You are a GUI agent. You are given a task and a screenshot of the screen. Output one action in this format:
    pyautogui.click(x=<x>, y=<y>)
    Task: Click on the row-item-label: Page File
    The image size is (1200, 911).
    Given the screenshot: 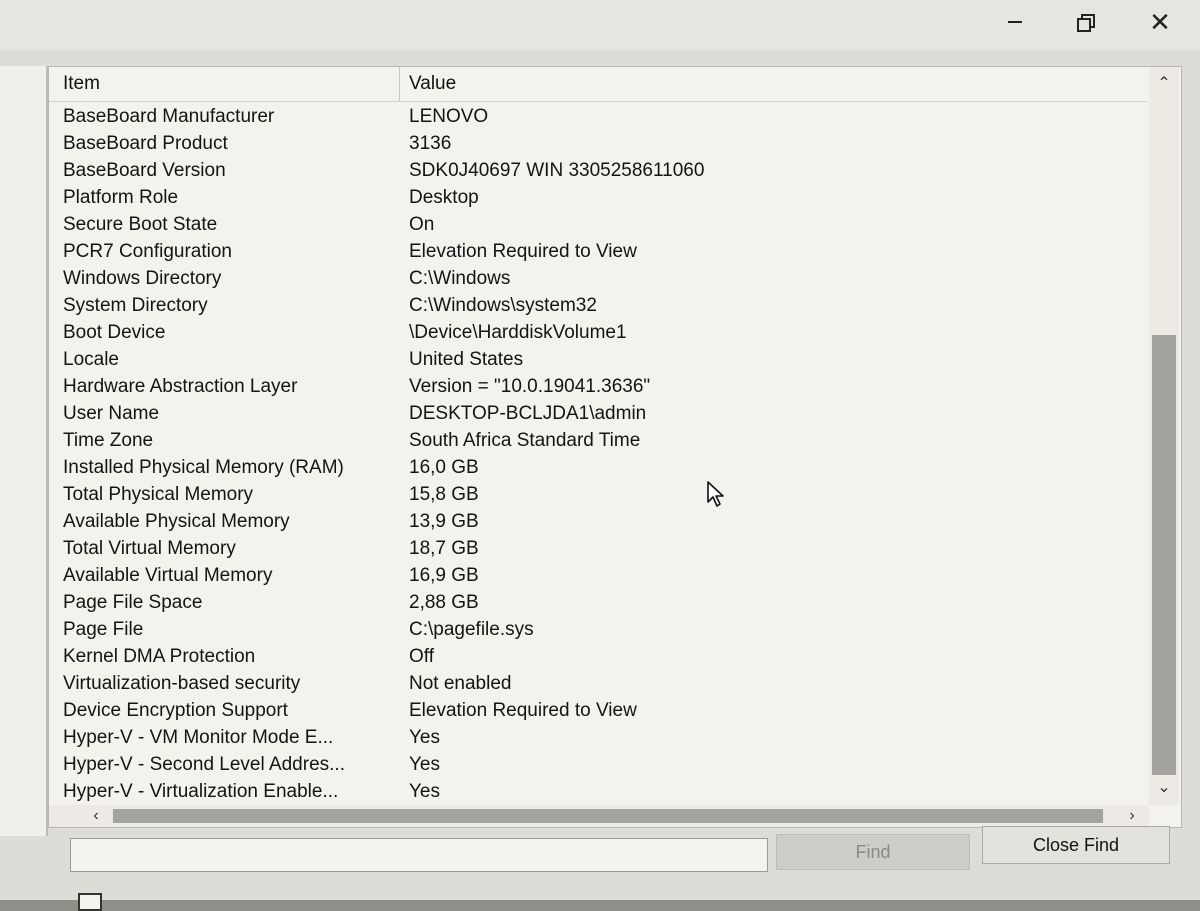 What is the action you would take?
    pyautogui.click(x=103, y=629)
    